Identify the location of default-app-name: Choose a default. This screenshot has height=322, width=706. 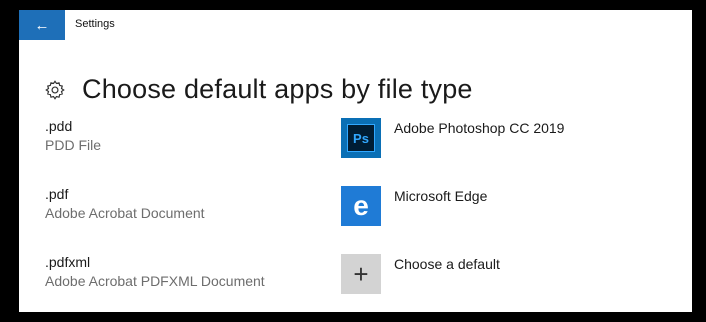
(447, 264).